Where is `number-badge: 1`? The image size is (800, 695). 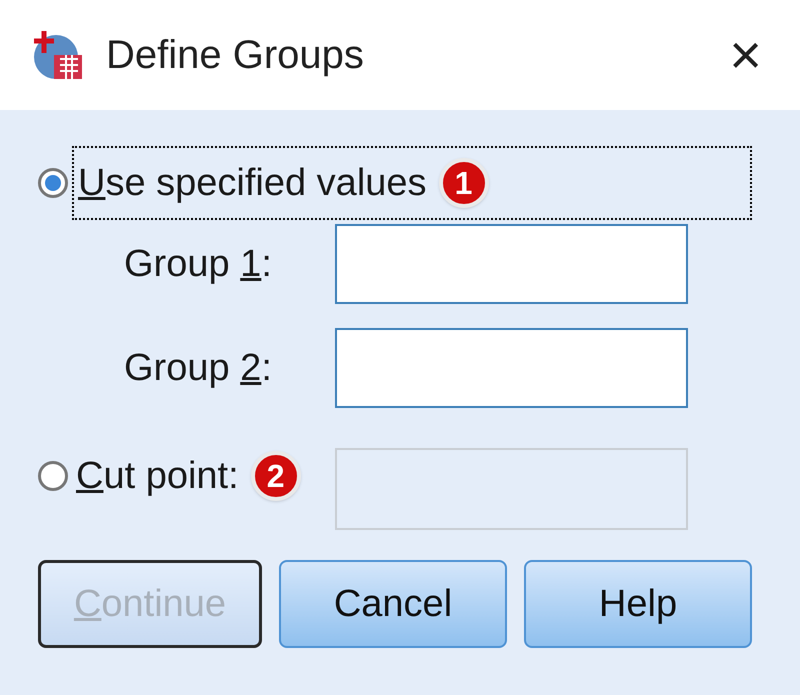 number-badge: 1 is located at coordinates (463, 183).